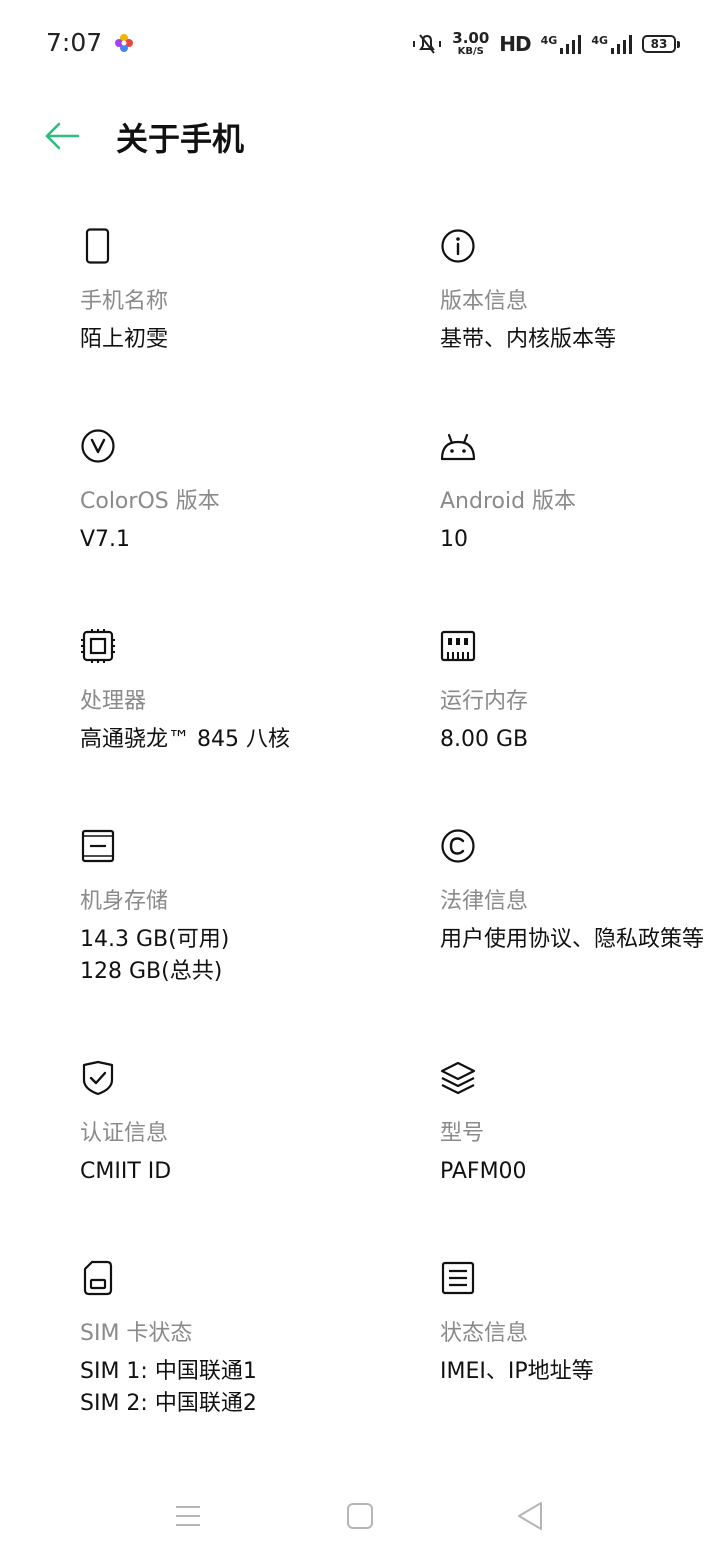 This screenshot has width=720, height=1560. Describe the element at coordinates (98, 646) in the screenshot. I see `cpu-icon` at that location.